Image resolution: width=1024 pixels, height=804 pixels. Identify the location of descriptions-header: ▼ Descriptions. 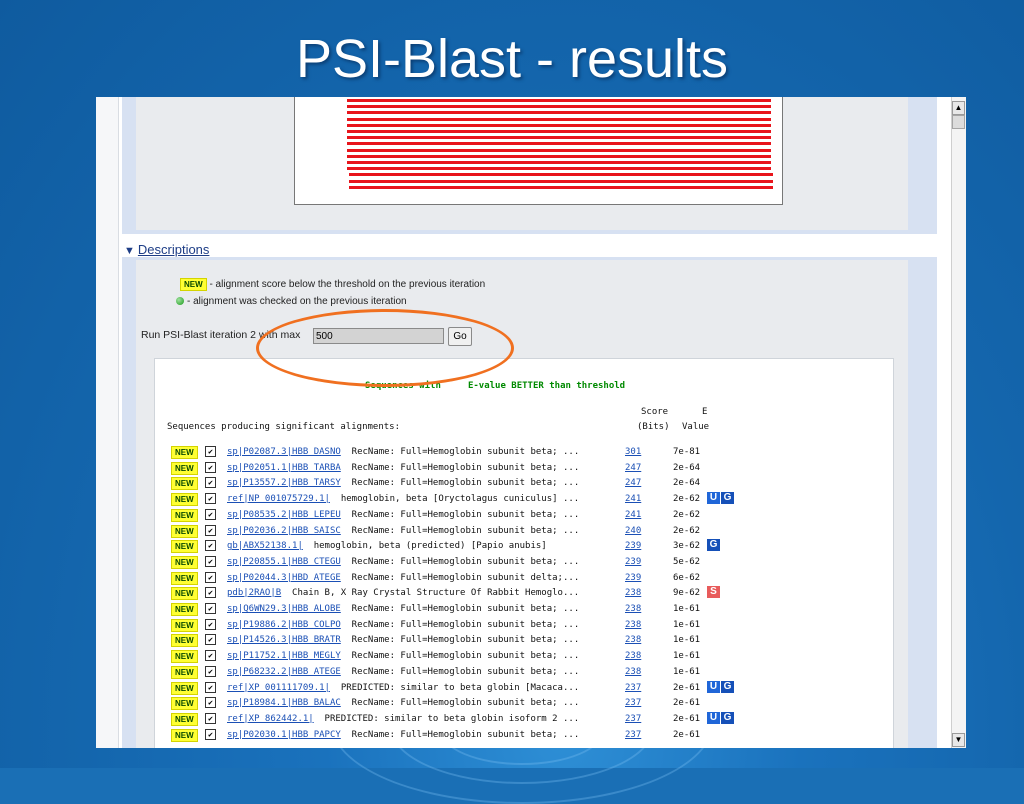
(166, 249).